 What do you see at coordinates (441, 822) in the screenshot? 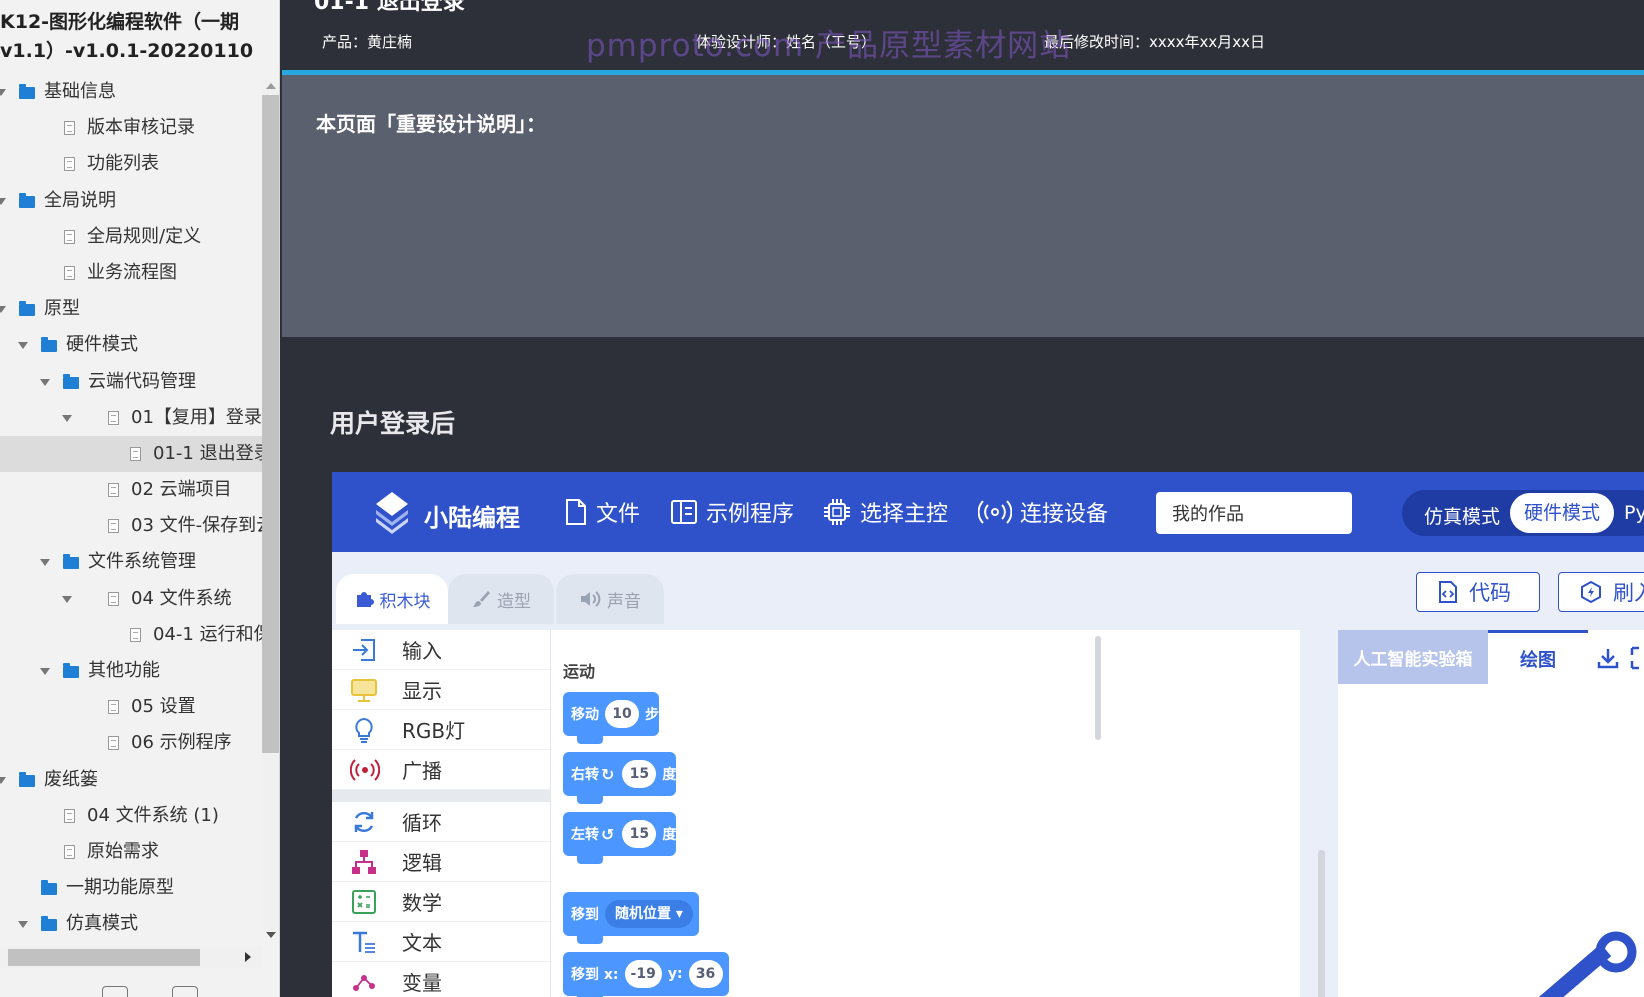
I see `category-loop: 循环` at bounding box center [441, 822].